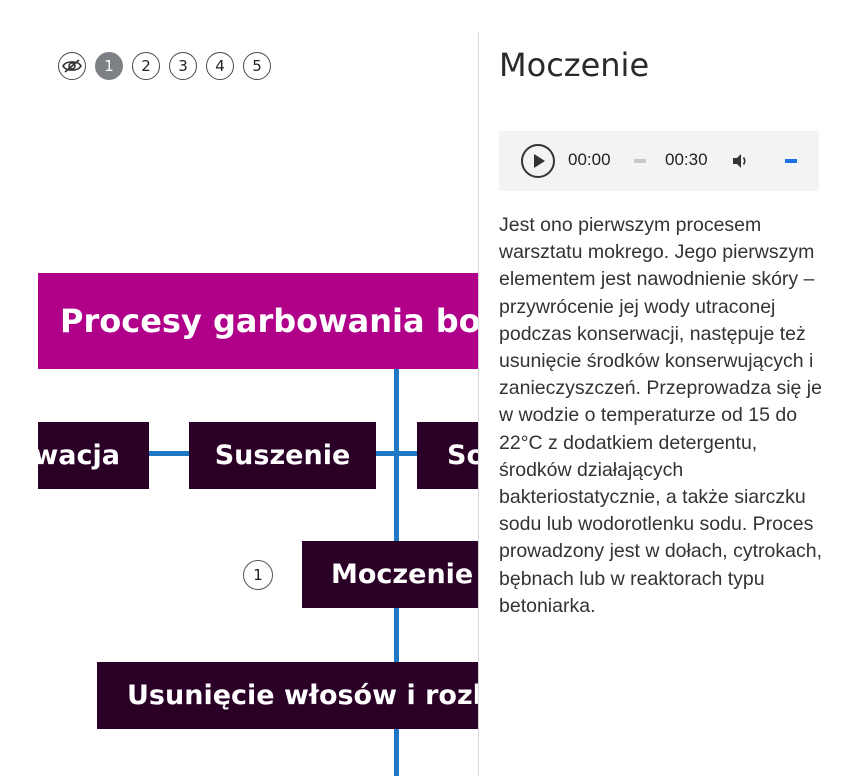 This screenshot has width=849, height=776. I want to click on current-time: 00:00, so click(589, 159).